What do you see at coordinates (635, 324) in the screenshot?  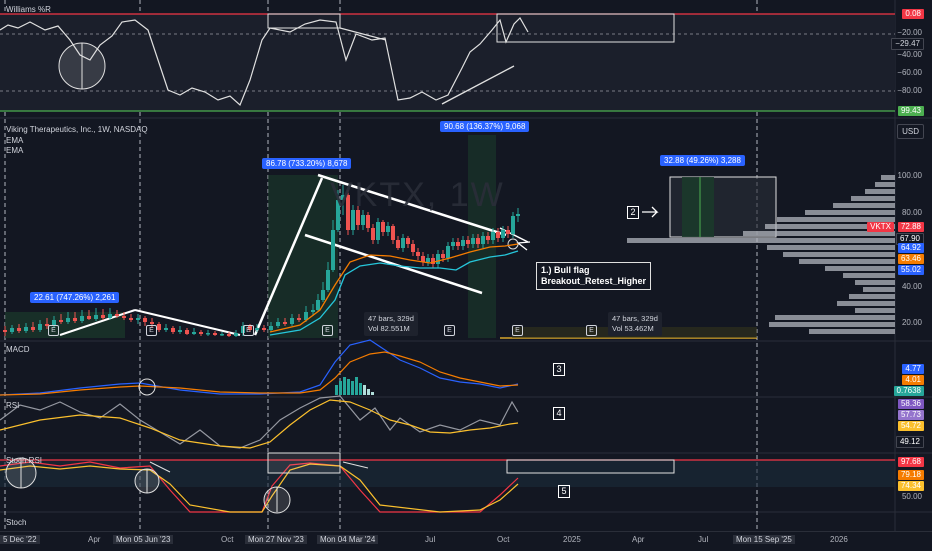 I see `bars-info-box: 47 bars, 329d Vol 53.462M` at bounding box center [635, 324].